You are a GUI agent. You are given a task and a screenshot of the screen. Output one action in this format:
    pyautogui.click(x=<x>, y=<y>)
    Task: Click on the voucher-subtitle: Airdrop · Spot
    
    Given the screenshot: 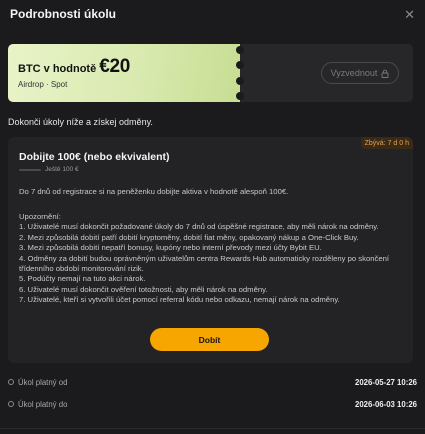 What is the action you would take?
    pyautogui.click(x=43, y=84)
    